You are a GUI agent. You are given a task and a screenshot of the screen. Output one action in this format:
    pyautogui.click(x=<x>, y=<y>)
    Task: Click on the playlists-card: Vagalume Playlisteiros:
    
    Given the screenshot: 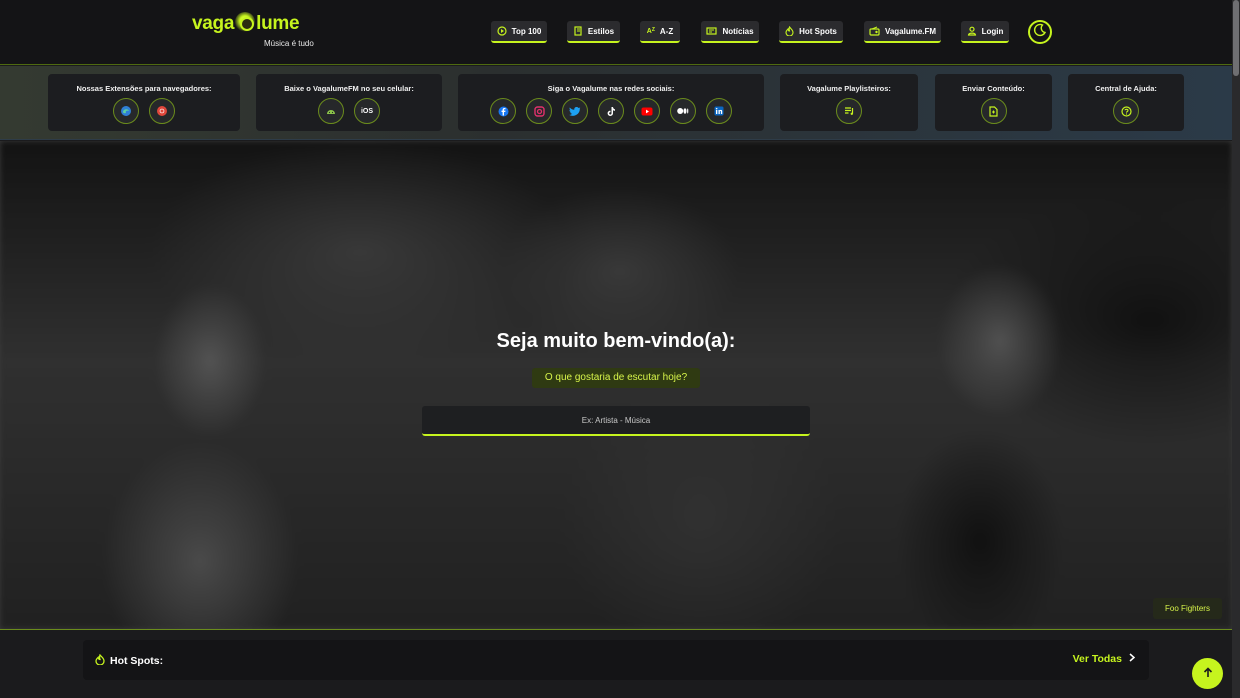 What is the action you would take?
    pyautogui.click(x=849, y=102)
    